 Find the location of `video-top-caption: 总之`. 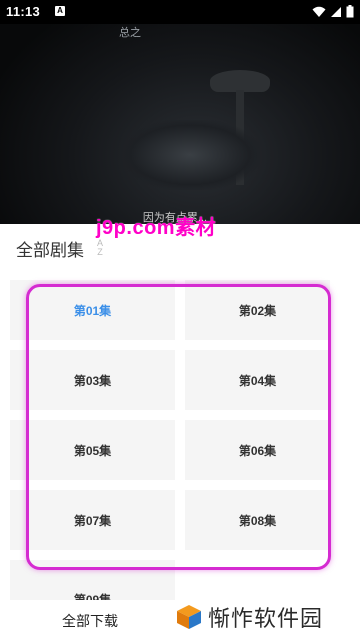

video-top-caption: 总之 is located at coordinates (130, 33).